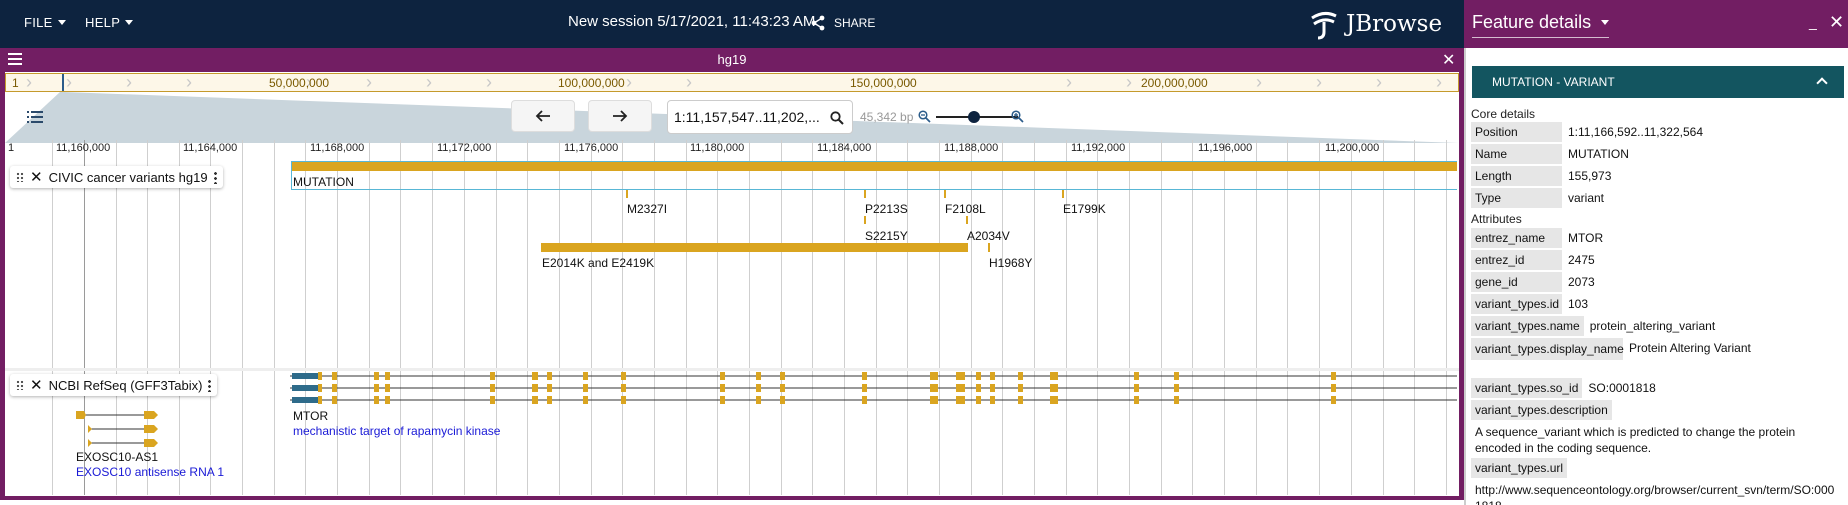  I want to click on attributes-title: Attributes, so click(1496, 219).